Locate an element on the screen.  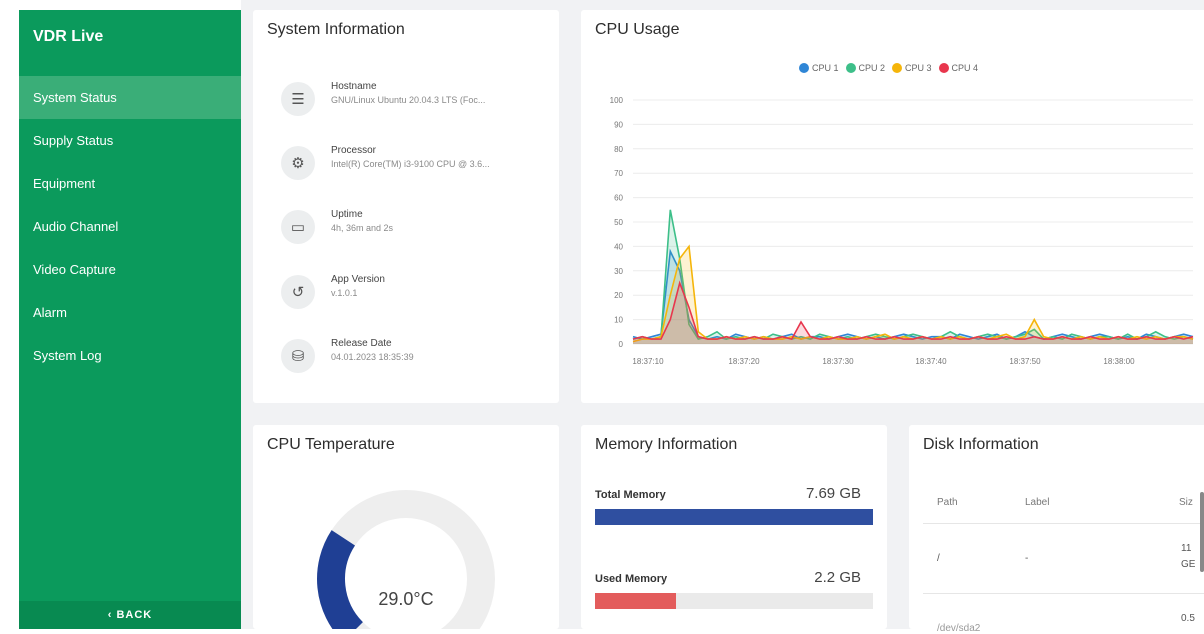
y-tick-label: 0 is located at coordinates (621, 344).